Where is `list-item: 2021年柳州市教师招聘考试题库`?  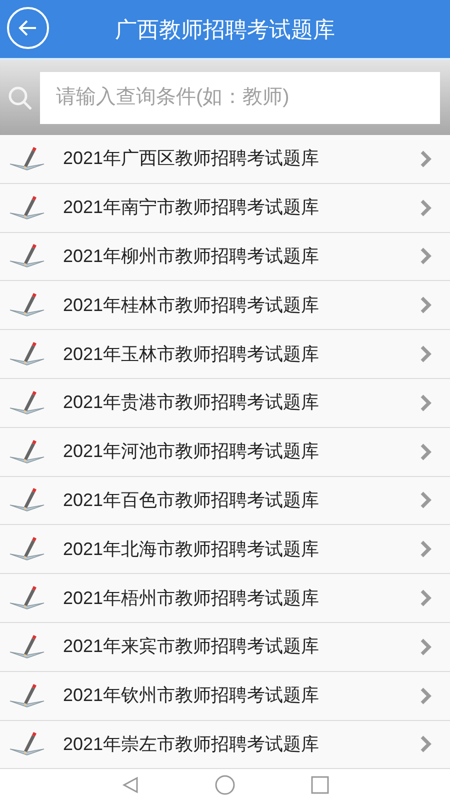
list-item: 2021年柳州市教师招聘考试题库 is located at coordinates (225, 257).